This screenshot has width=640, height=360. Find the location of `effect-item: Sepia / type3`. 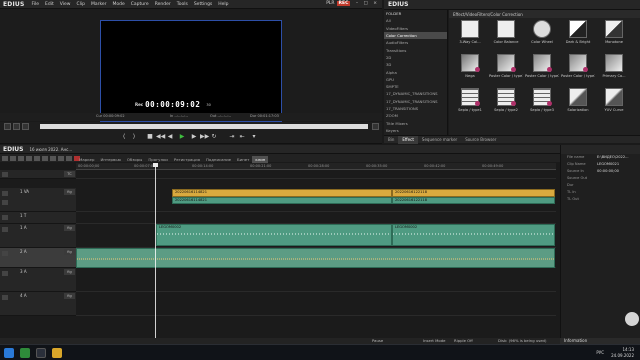

effect-item: Sepia / type3 is located at coordinates (542, 103).